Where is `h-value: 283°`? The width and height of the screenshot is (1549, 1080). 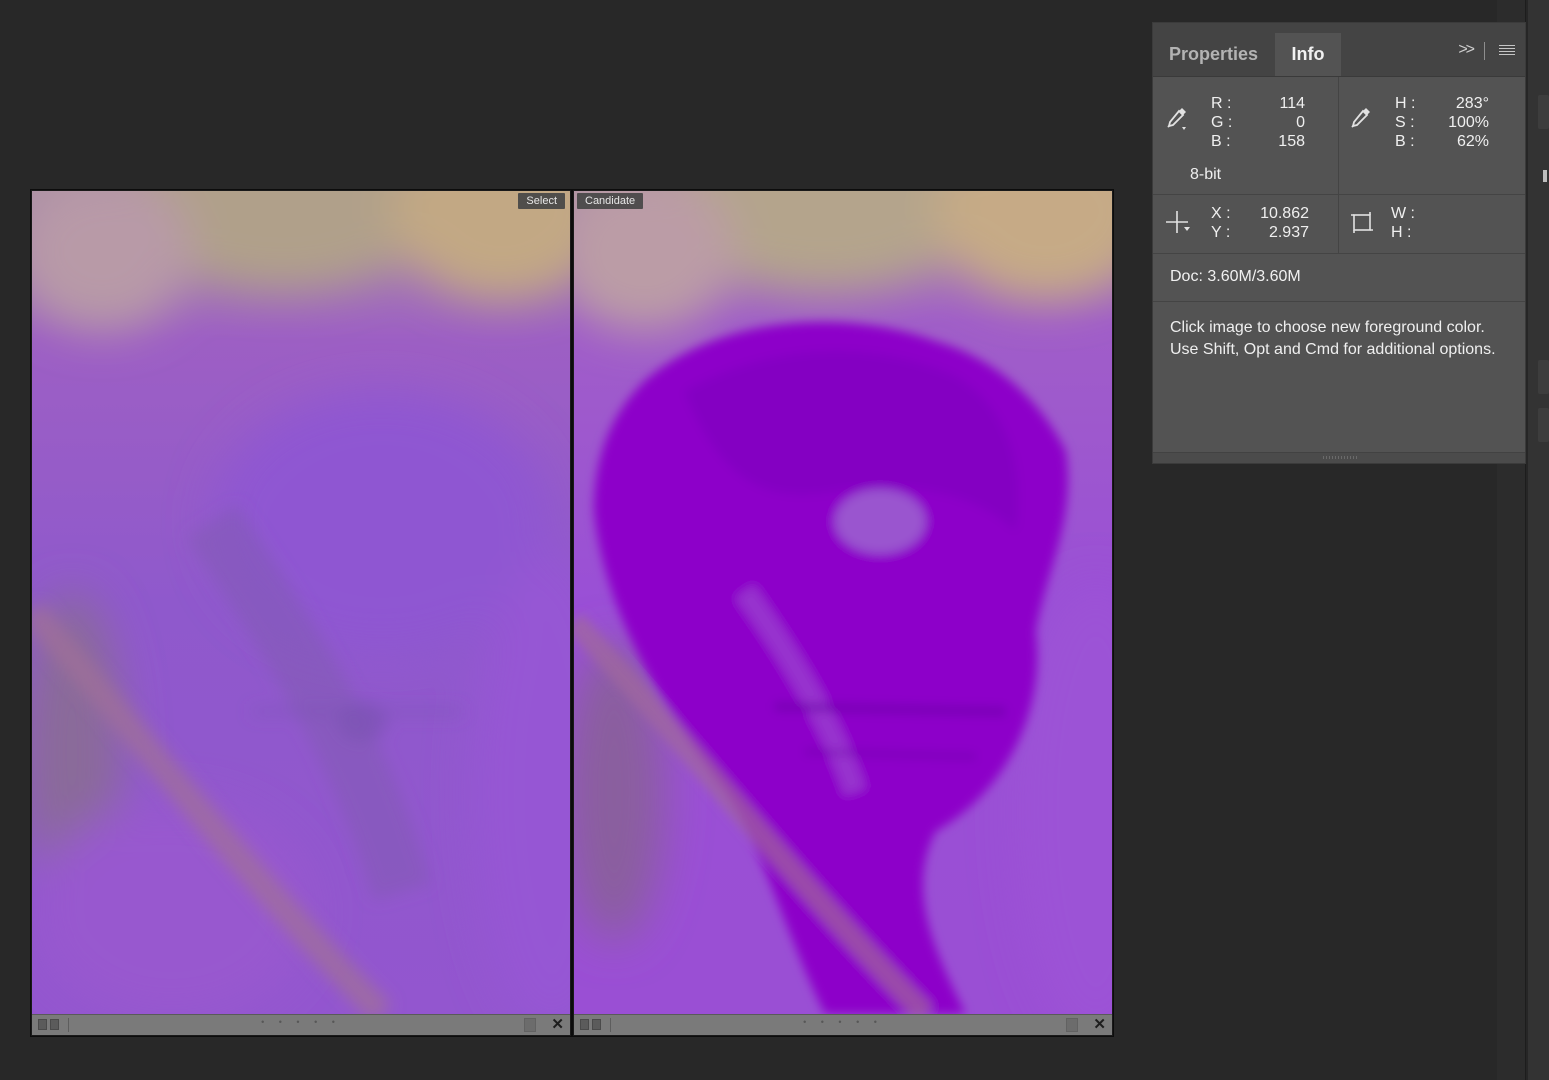
h-value: 283° is located at coordinates (1472, 103).